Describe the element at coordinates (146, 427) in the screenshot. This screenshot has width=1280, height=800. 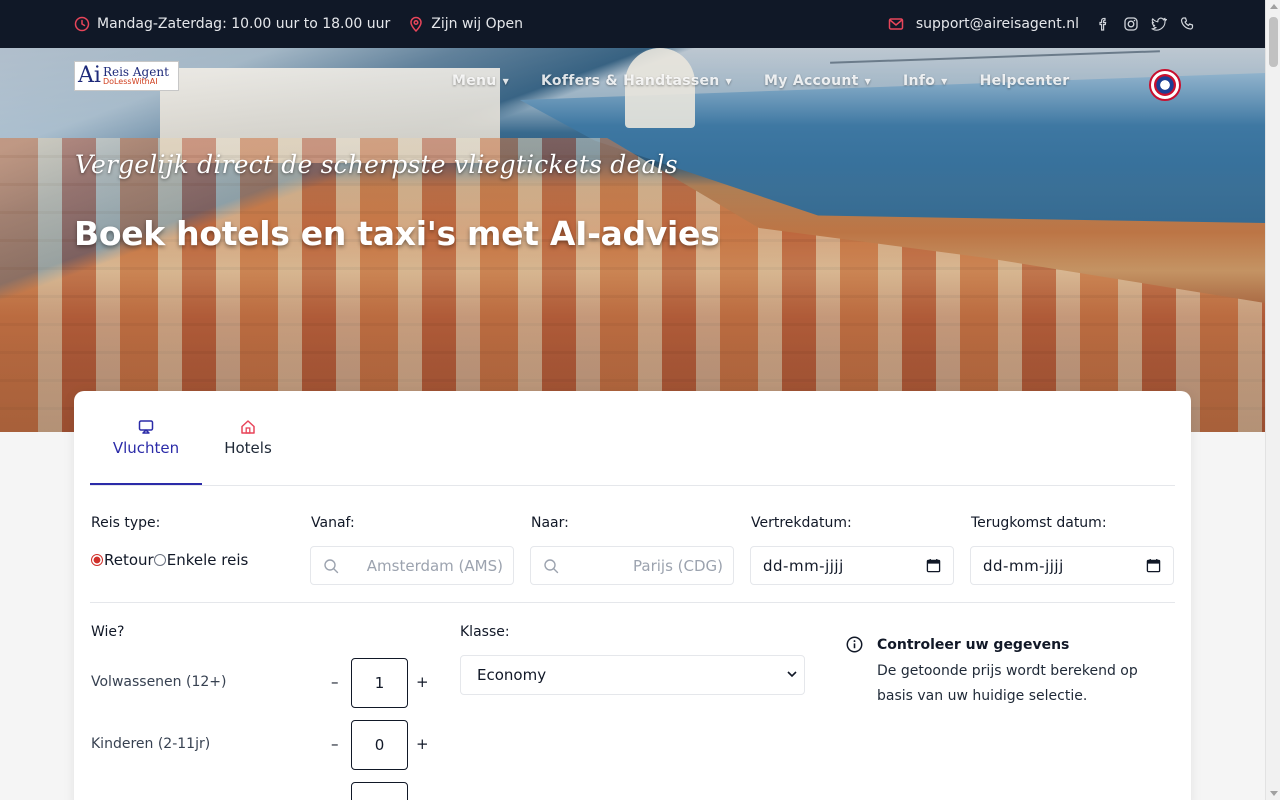
I see `plane-screen-icon` at that location.